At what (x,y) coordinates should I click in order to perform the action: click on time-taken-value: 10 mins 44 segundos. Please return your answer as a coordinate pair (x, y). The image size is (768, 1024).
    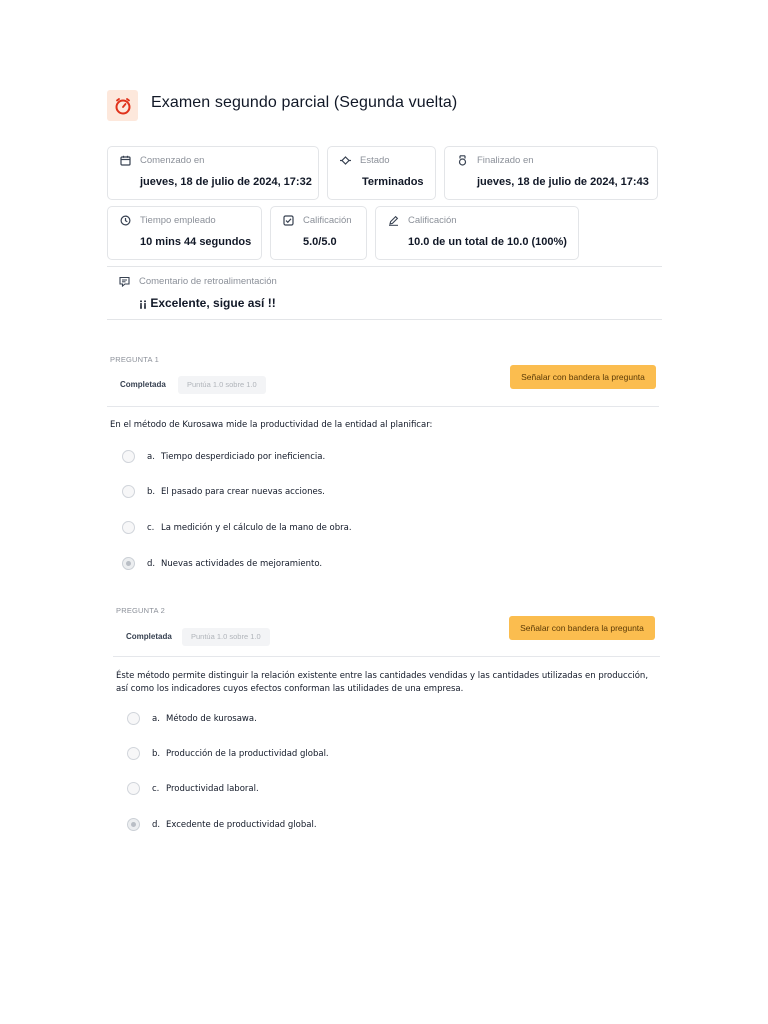
    Looking at the image, I should click on (196, 242).